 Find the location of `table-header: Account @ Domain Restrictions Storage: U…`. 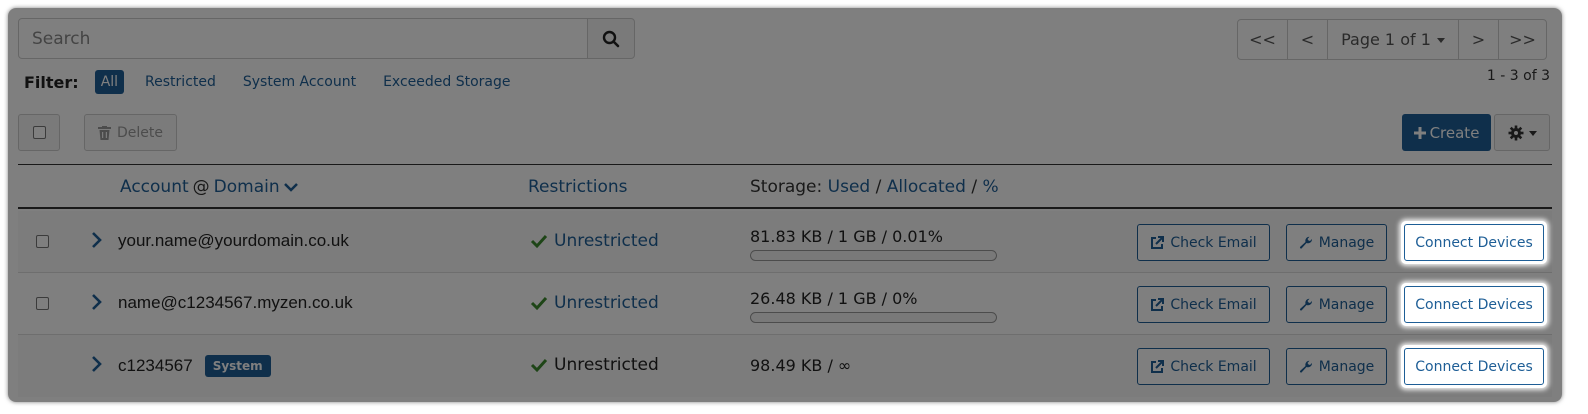

table-header: Account @ Domain Restrictions Storage: U… is located at coordinates (785, 187).